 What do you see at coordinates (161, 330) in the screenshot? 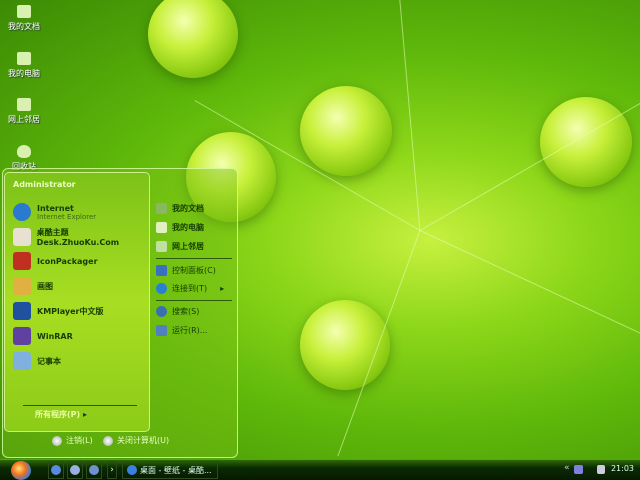
I see `run-icon` at bounding box center [161, 330].